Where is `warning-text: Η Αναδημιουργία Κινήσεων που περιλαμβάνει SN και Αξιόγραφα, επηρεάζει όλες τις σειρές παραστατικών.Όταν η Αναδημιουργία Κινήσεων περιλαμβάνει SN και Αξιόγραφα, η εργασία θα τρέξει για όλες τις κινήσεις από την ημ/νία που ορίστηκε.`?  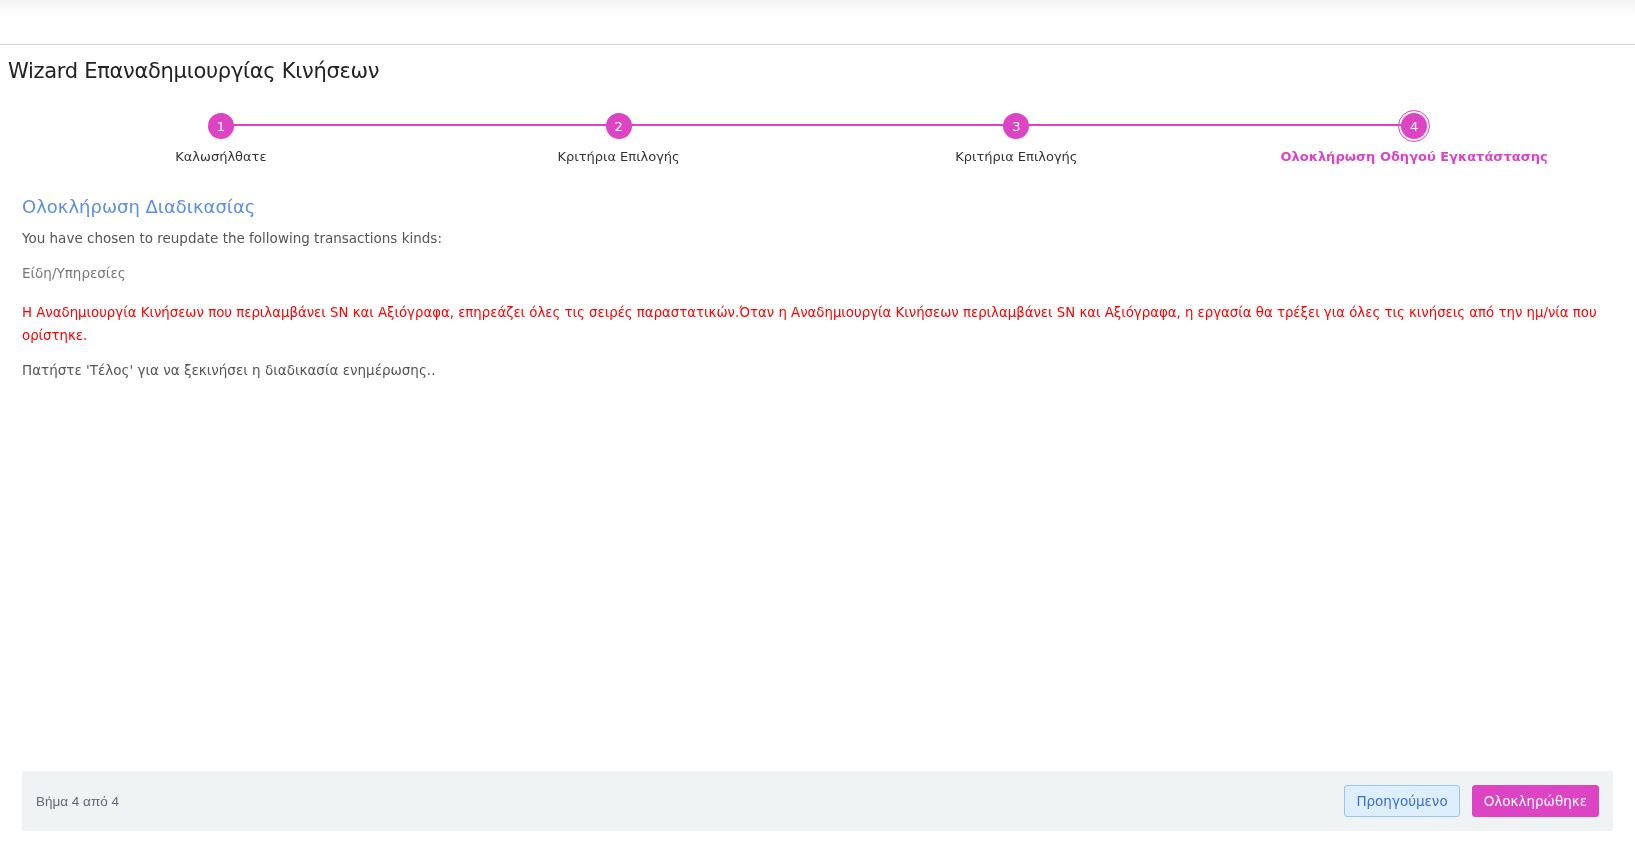
warning-text: Η Αναδημιουργία Κινήσεων που περιλαμβάνει SN και Αξιόγραφα, επηρεάζει όλες τις σειρές παραστατικών.Όταν η Αναδημιουργία Κινήσεων περιλαμβάνει SN και Αξιόγραφα, η εργασία θα τρέξει για όλες τις κινήσεις από την ημ/νία που ορίστηκε. is located at coordinates (810, 324).